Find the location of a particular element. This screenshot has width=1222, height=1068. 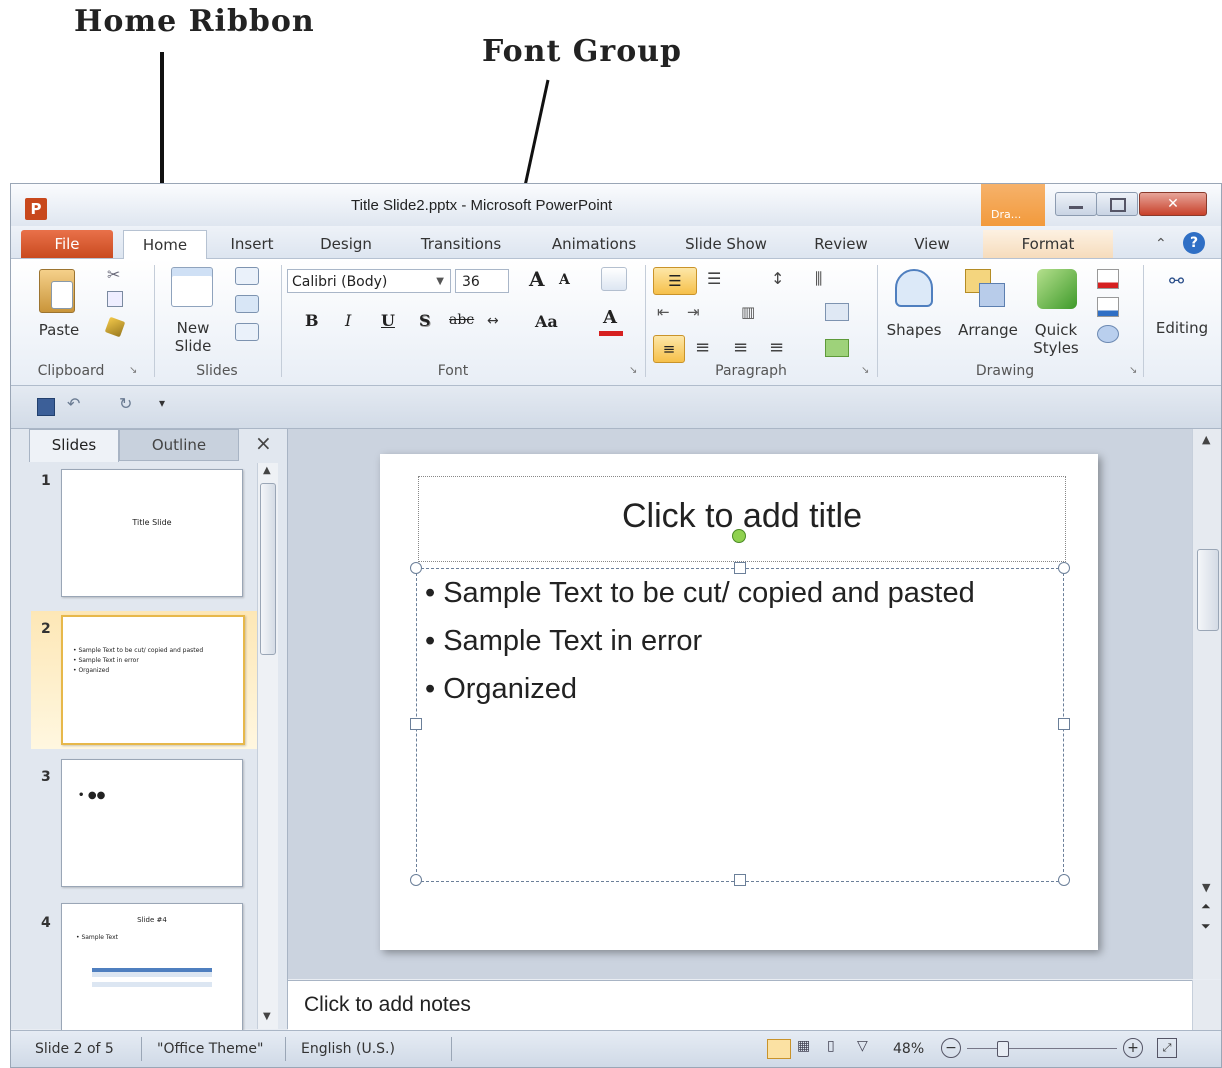

new-slide-button-line2: Slide is located at coordinates (193, 346).